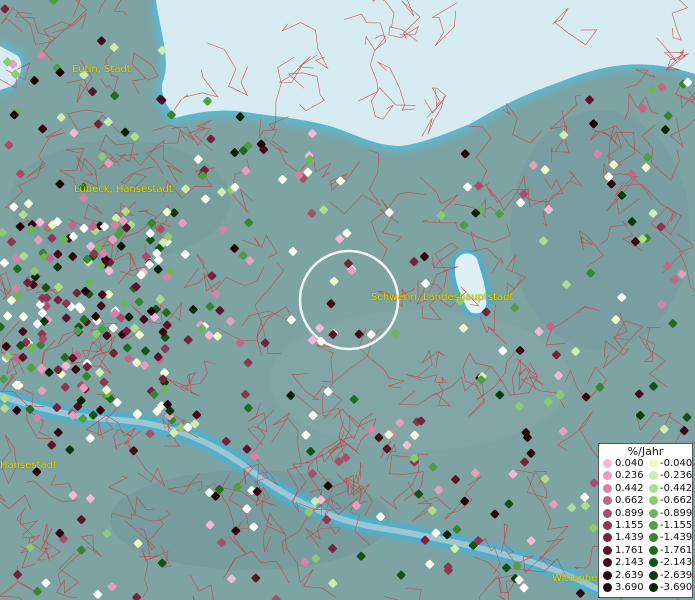 The height and width of the screenshot is (600, 695). I want to click on legend-value-negative: -1.761, so click(676, 550).